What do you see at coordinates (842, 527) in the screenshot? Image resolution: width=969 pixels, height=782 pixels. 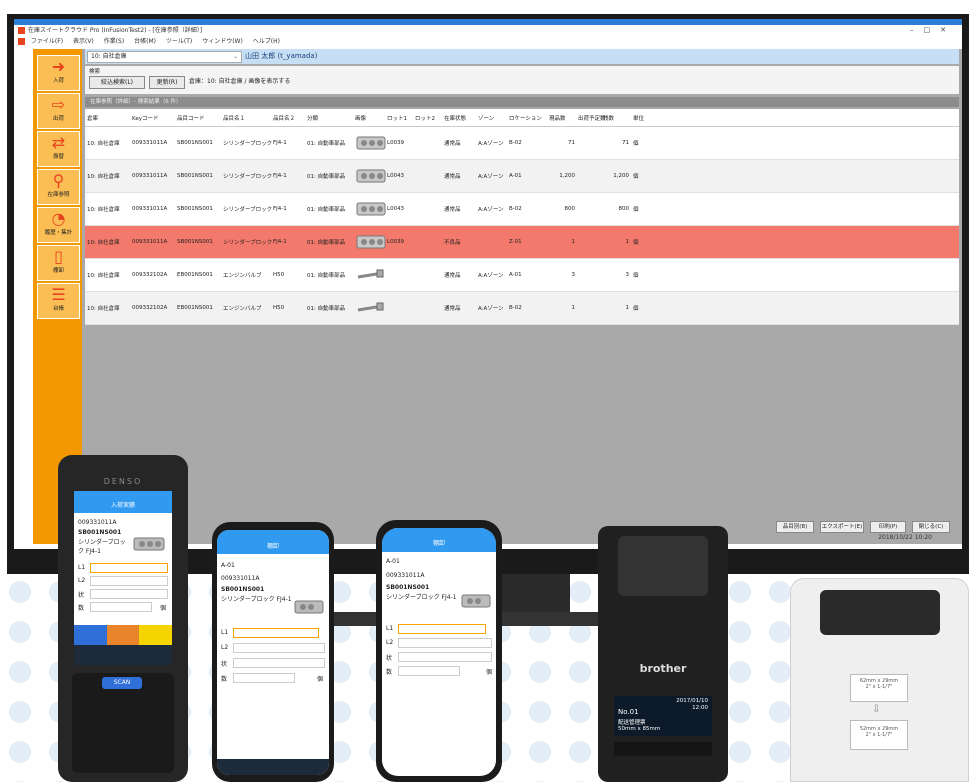 I see `export-button: エクスポート(E)` at bounding box center [842, 527].